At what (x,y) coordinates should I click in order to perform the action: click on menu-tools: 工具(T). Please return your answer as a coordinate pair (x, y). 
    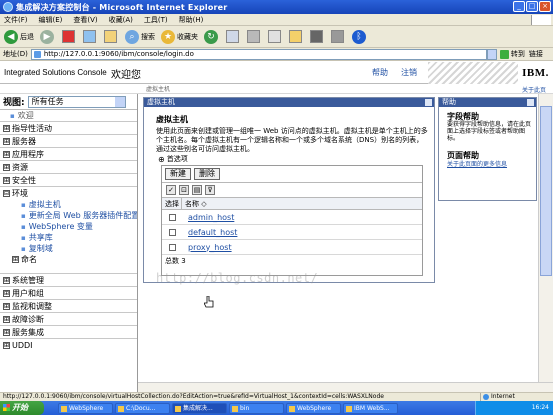
    Looking at the image, I should click on (156, 20).